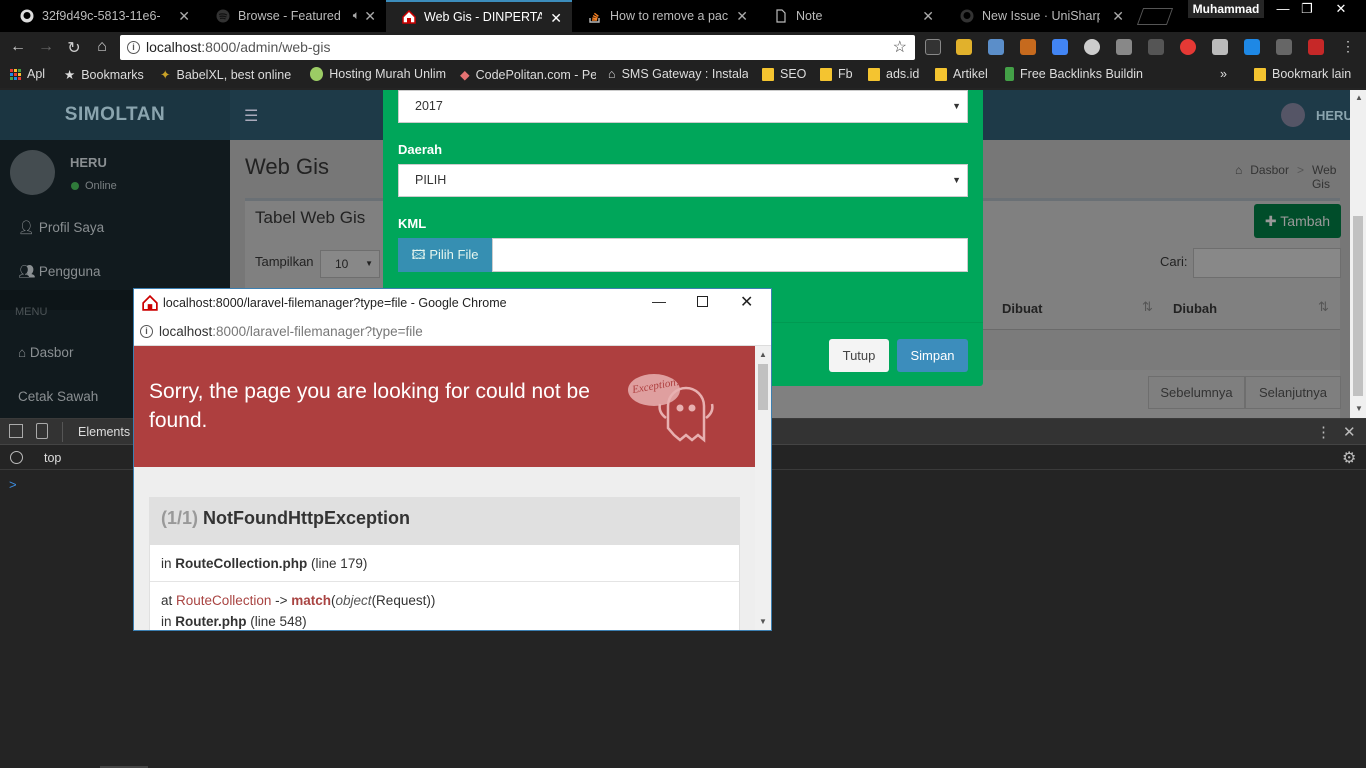  What do you see at coordinates (961, 74) in the screenshot?
I see `bookmark-folder: Artikel` at bounding box center [961, 74].